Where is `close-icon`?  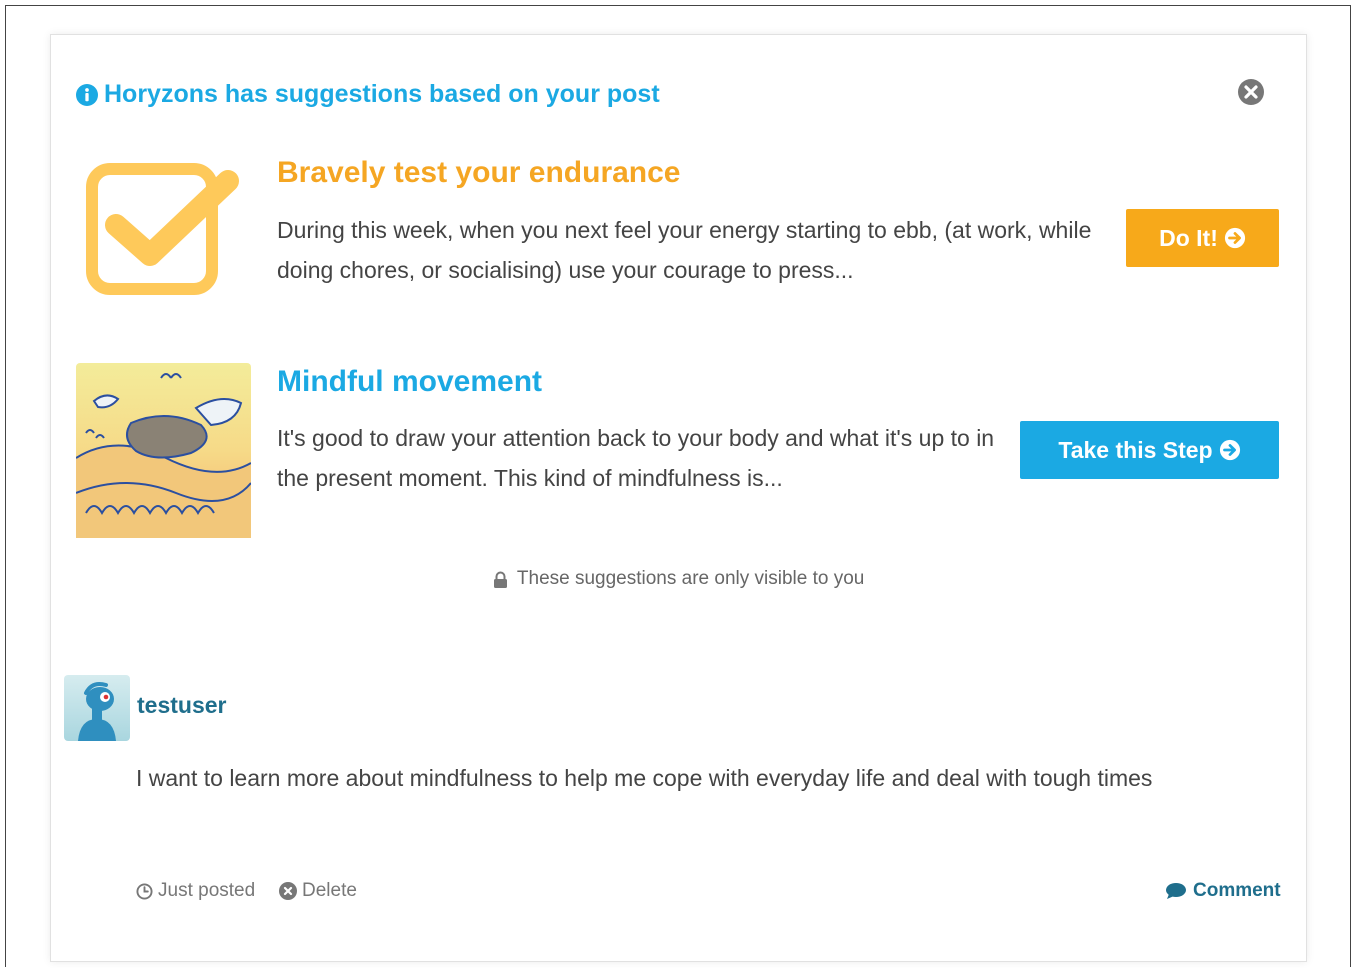 close-icon is located at coordinates (1251, 92).